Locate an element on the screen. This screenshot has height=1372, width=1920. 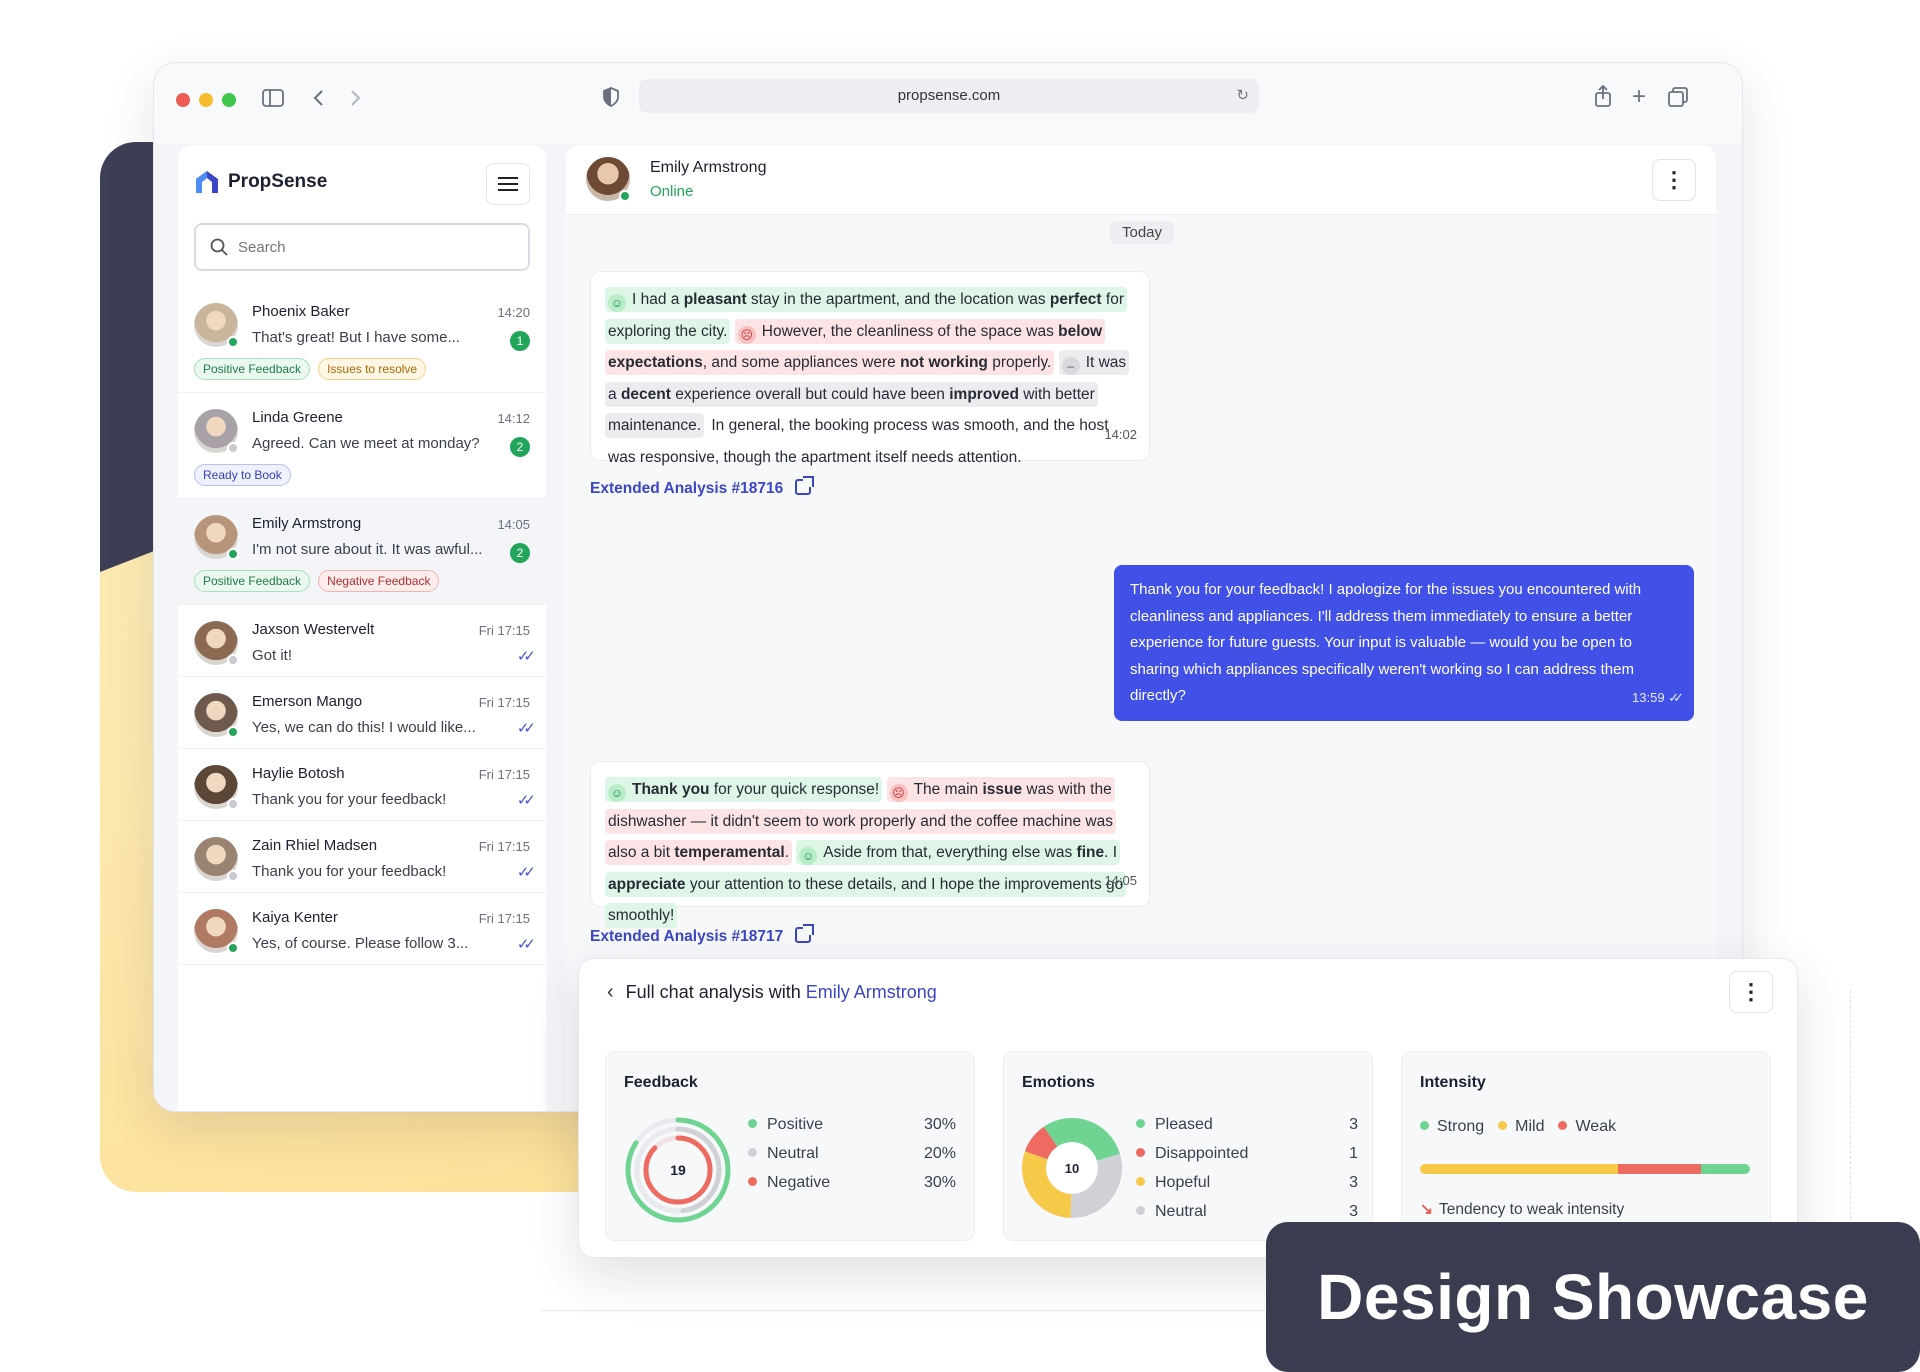
analysis-title: ‹ Full chat analysis with Emily Armstrong is located at coordinates (772, 992).